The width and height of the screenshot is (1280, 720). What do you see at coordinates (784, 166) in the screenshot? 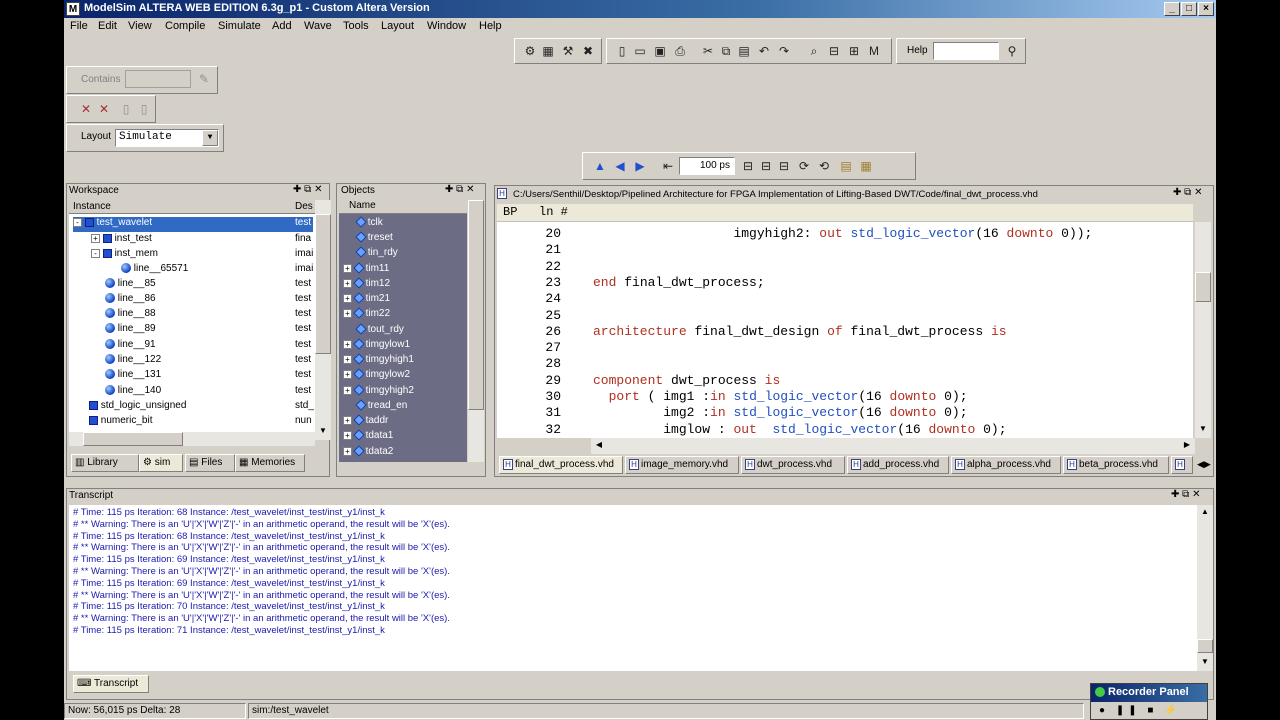
I see `run-all-icon: ⊟` at bounding box center [784, 166].